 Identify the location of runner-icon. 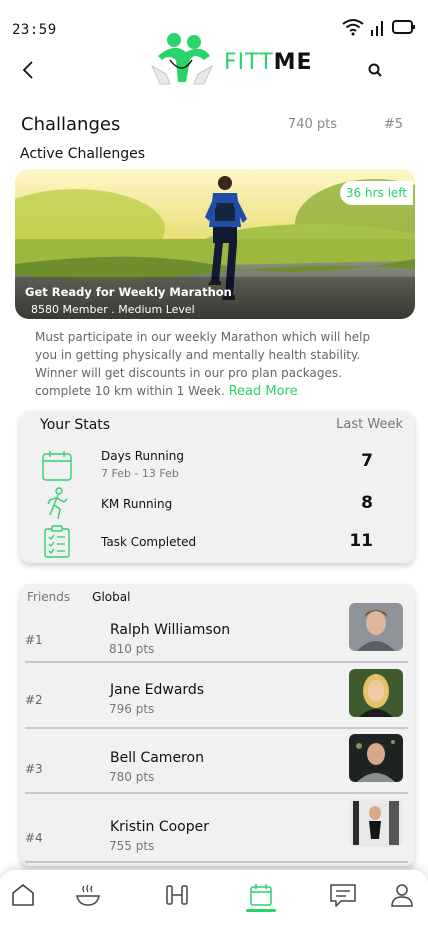
(57, 503).